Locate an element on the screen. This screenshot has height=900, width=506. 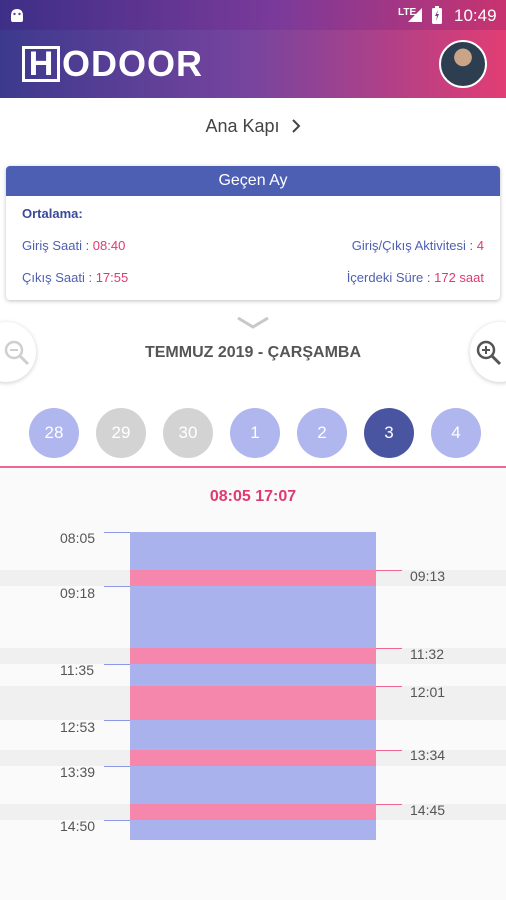
selected-date-label: TEMMUZ 2019 - ÇARŞAMBA is located at coordinates (252, 352).